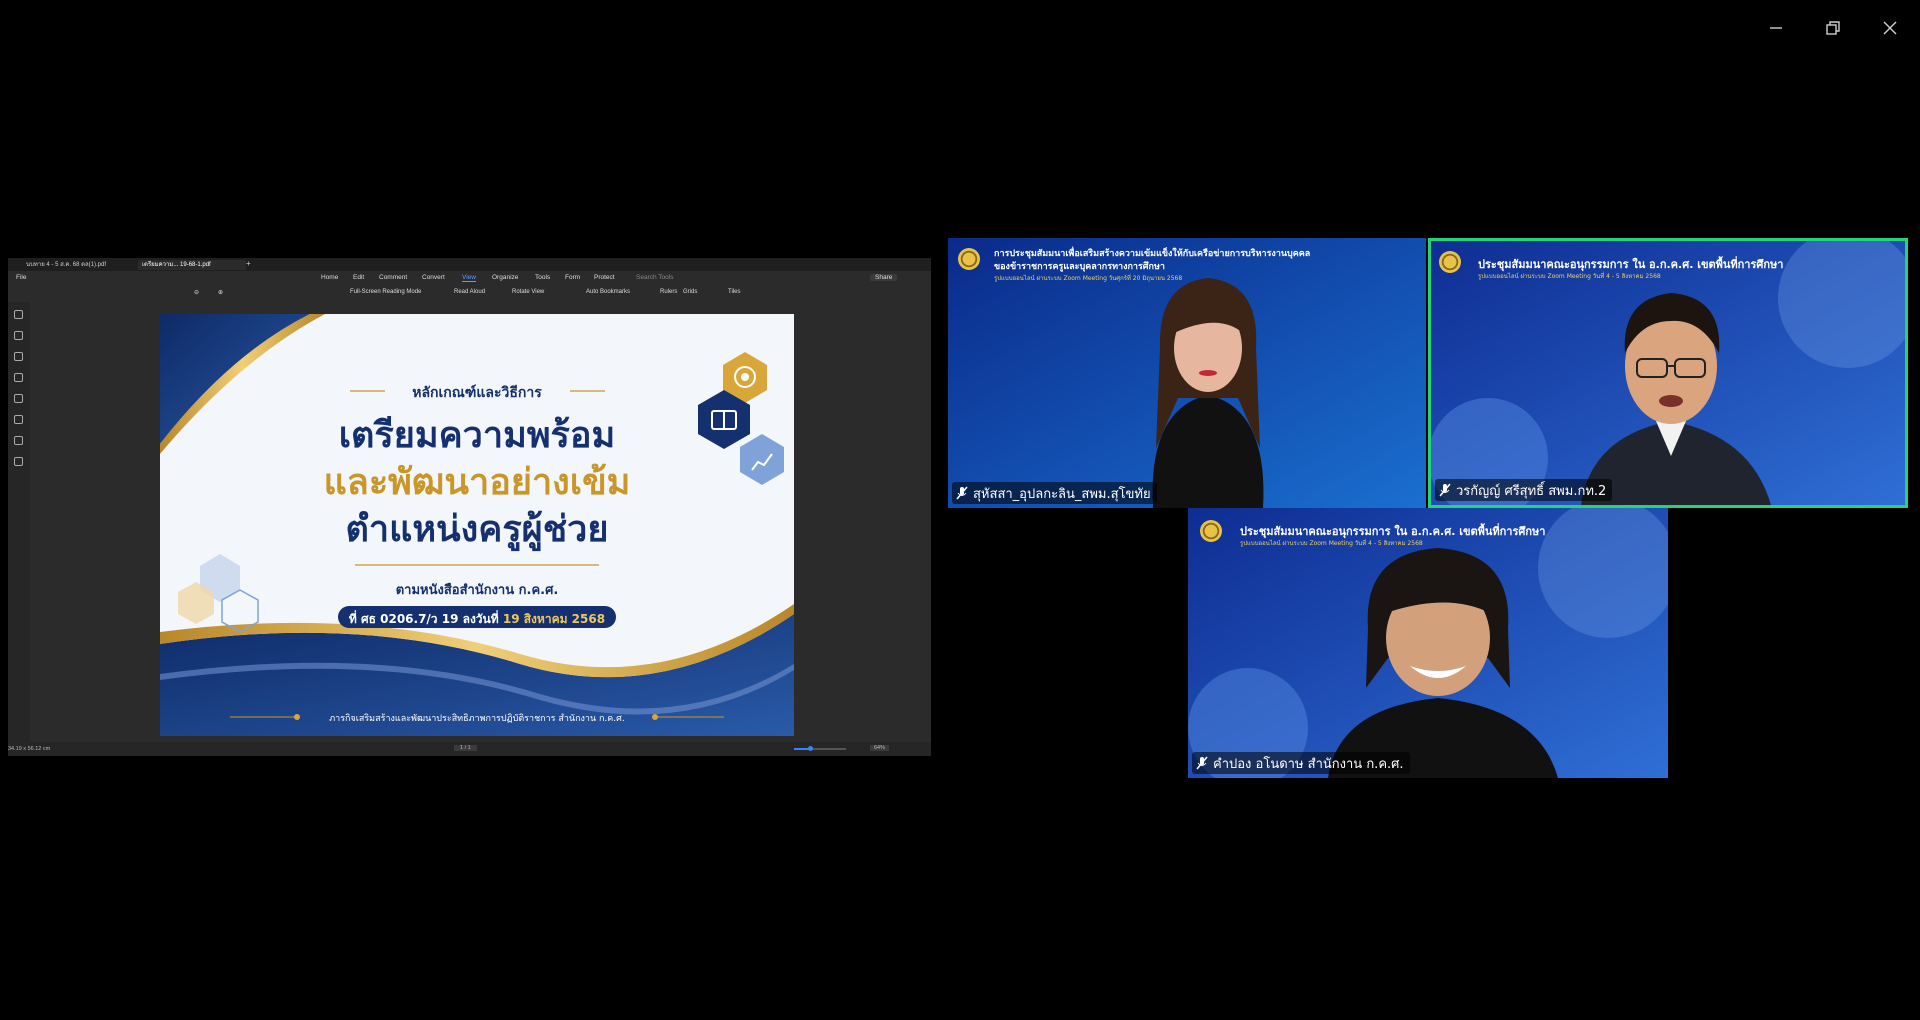 This screenshot has width=1920, height=1020. What do you see at coordinates (385, 292) in the screenshot?
I see `fullscreen-reading-button: Full-Screen Reading Mode` at bounding box center [385, 292].